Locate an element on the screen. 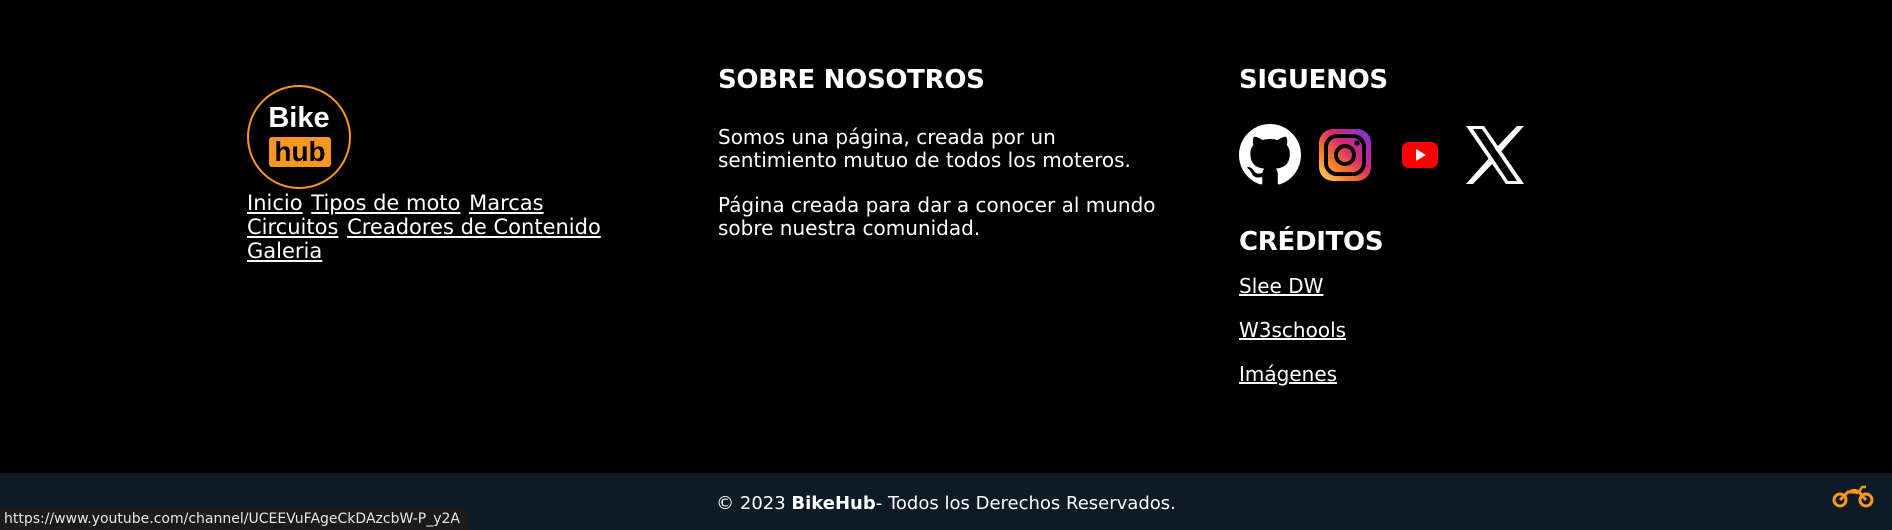 The height and width of the screenshot is (530, 1892). github-icon is located at coordinates (1270, 155).